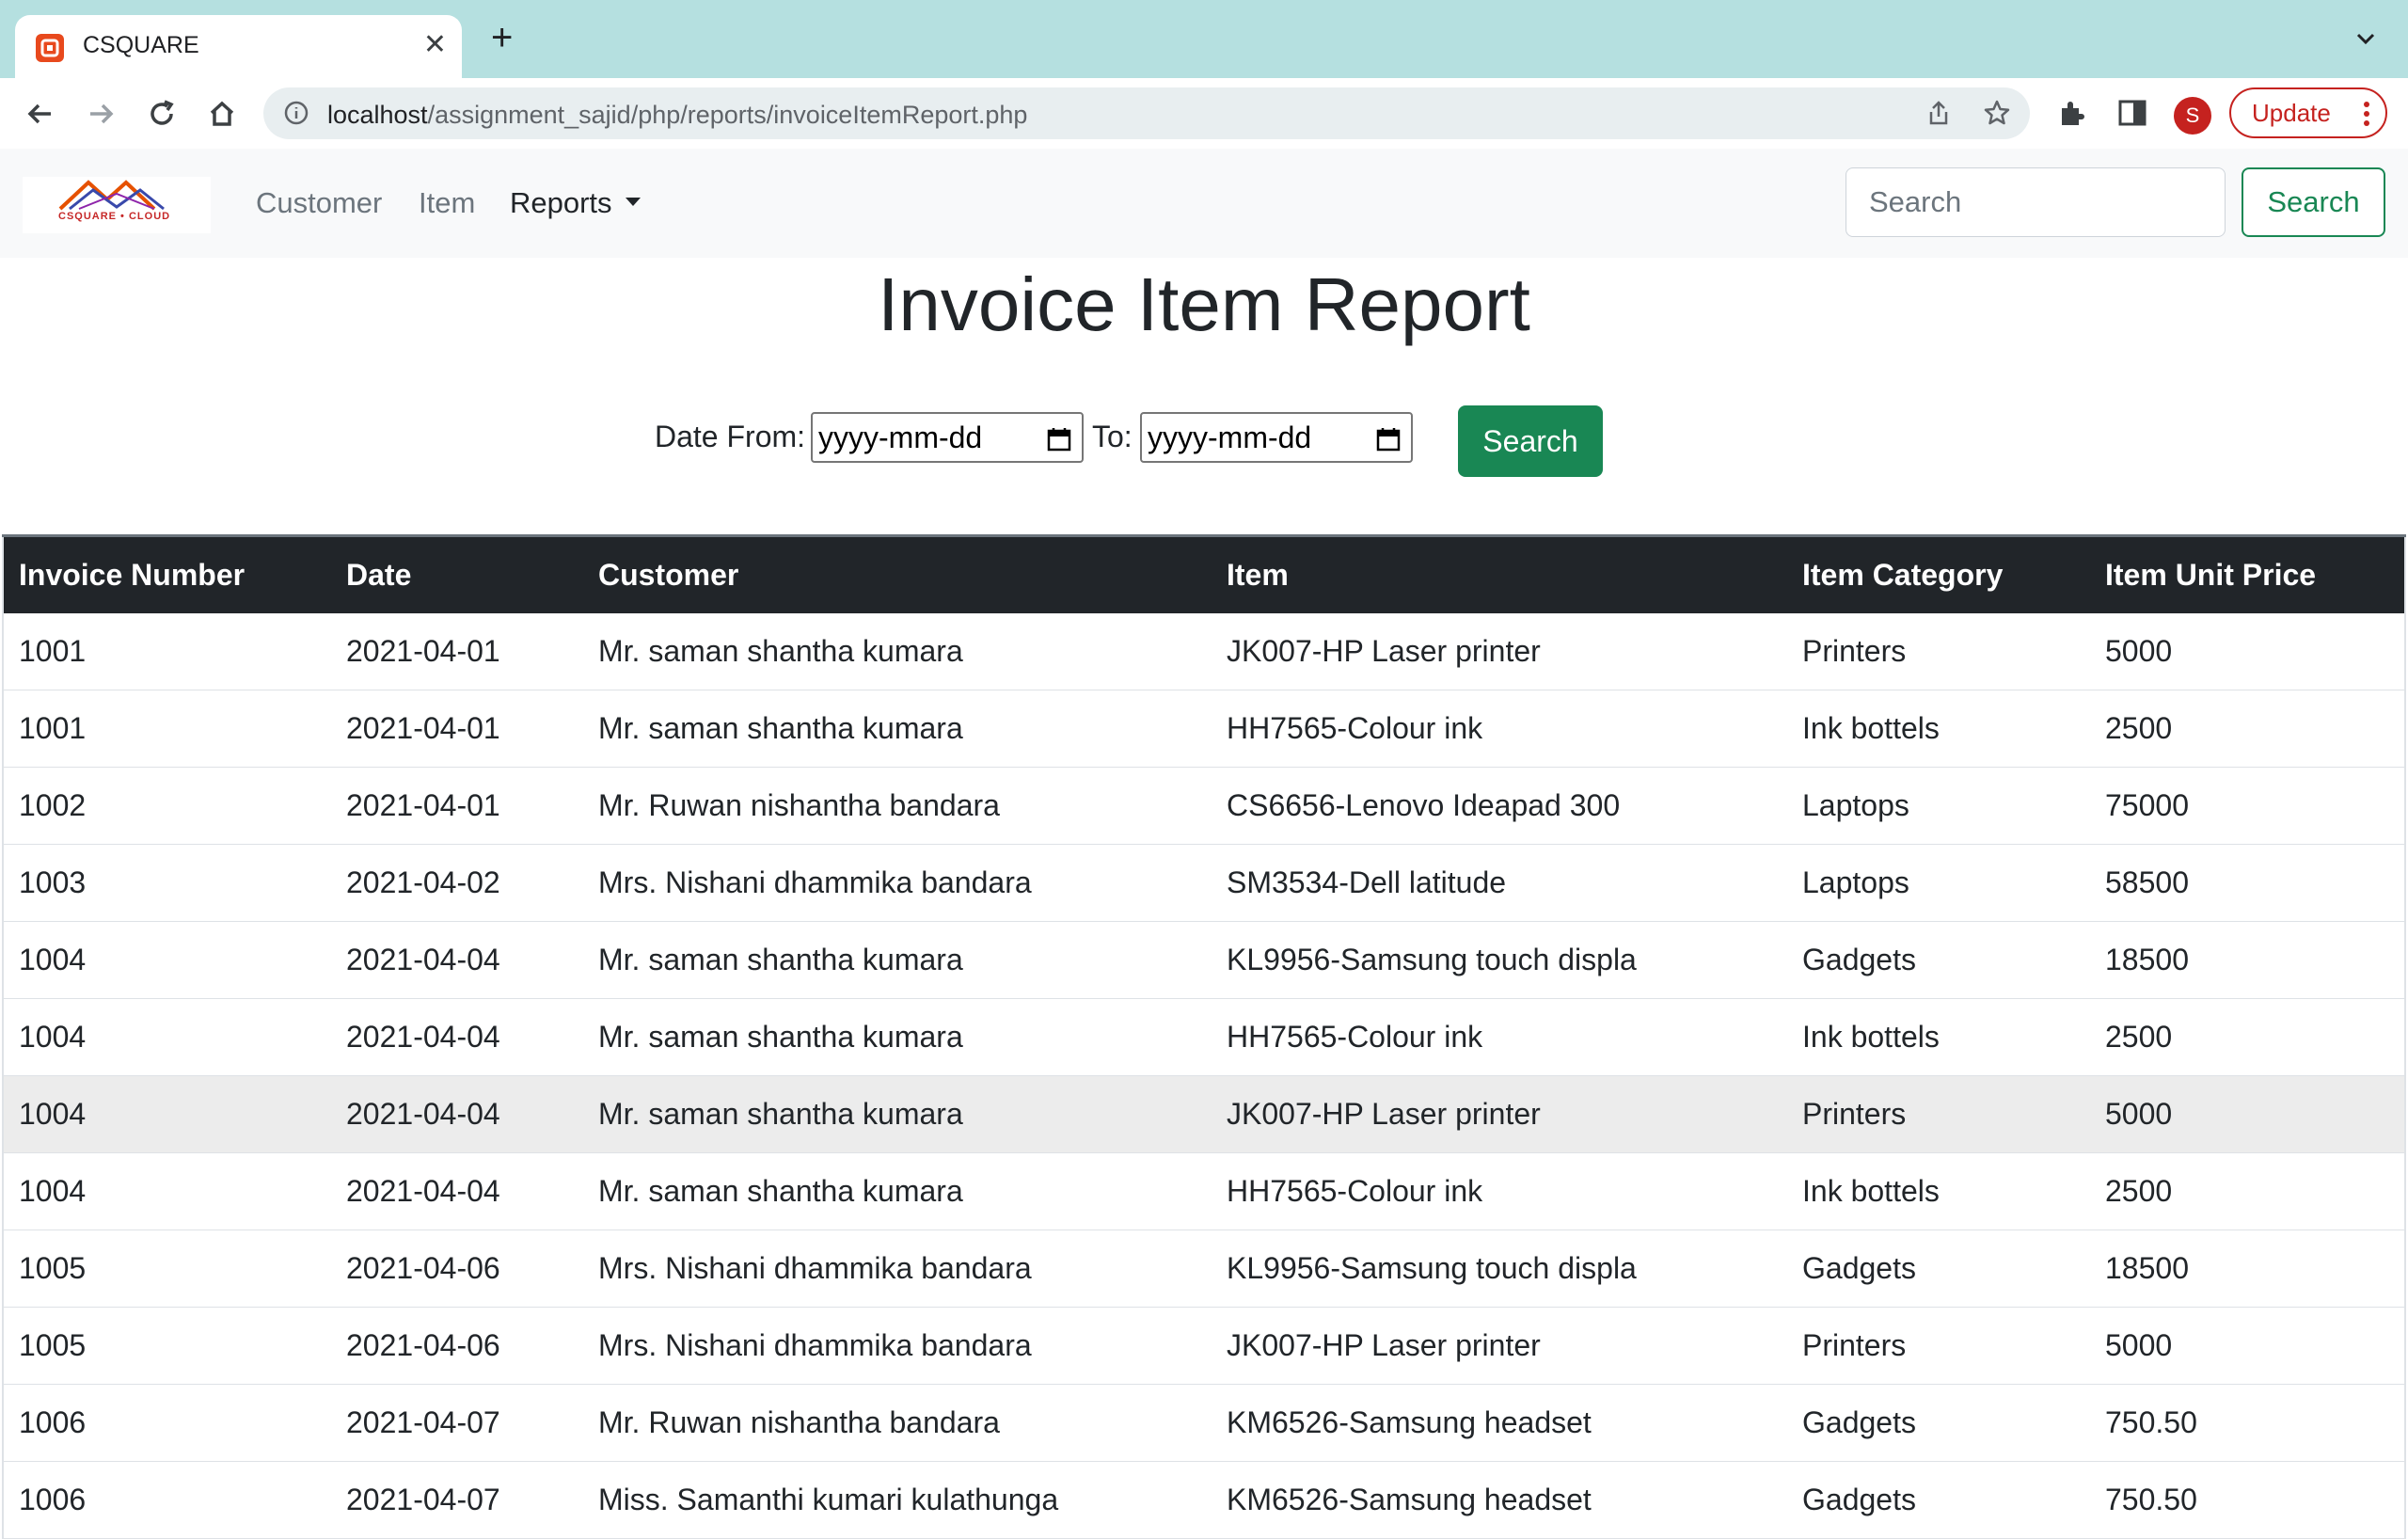  I want to click on close-tab-icon: ✕, so click(435, 44).